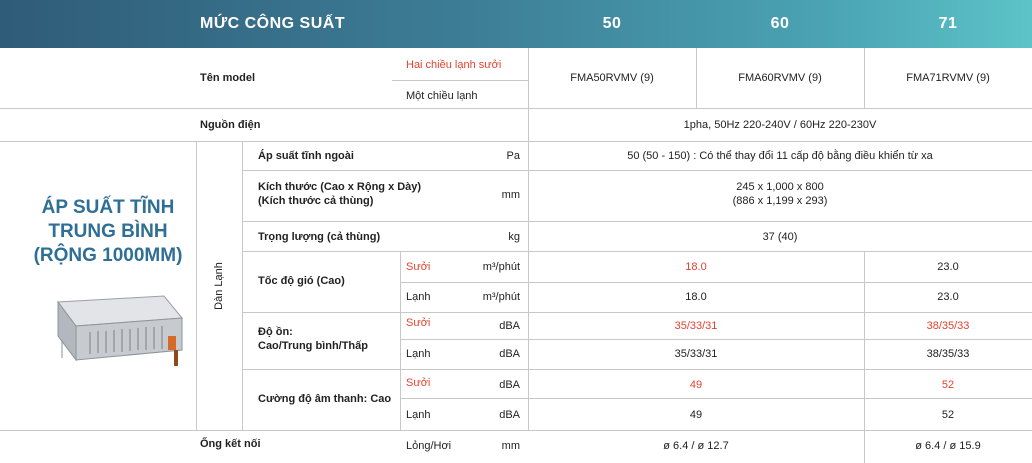 The image size is (1032, 463). I want to click on model-heat-cool-label: Hai chiều lạnh sưởi, so click(454, 65).